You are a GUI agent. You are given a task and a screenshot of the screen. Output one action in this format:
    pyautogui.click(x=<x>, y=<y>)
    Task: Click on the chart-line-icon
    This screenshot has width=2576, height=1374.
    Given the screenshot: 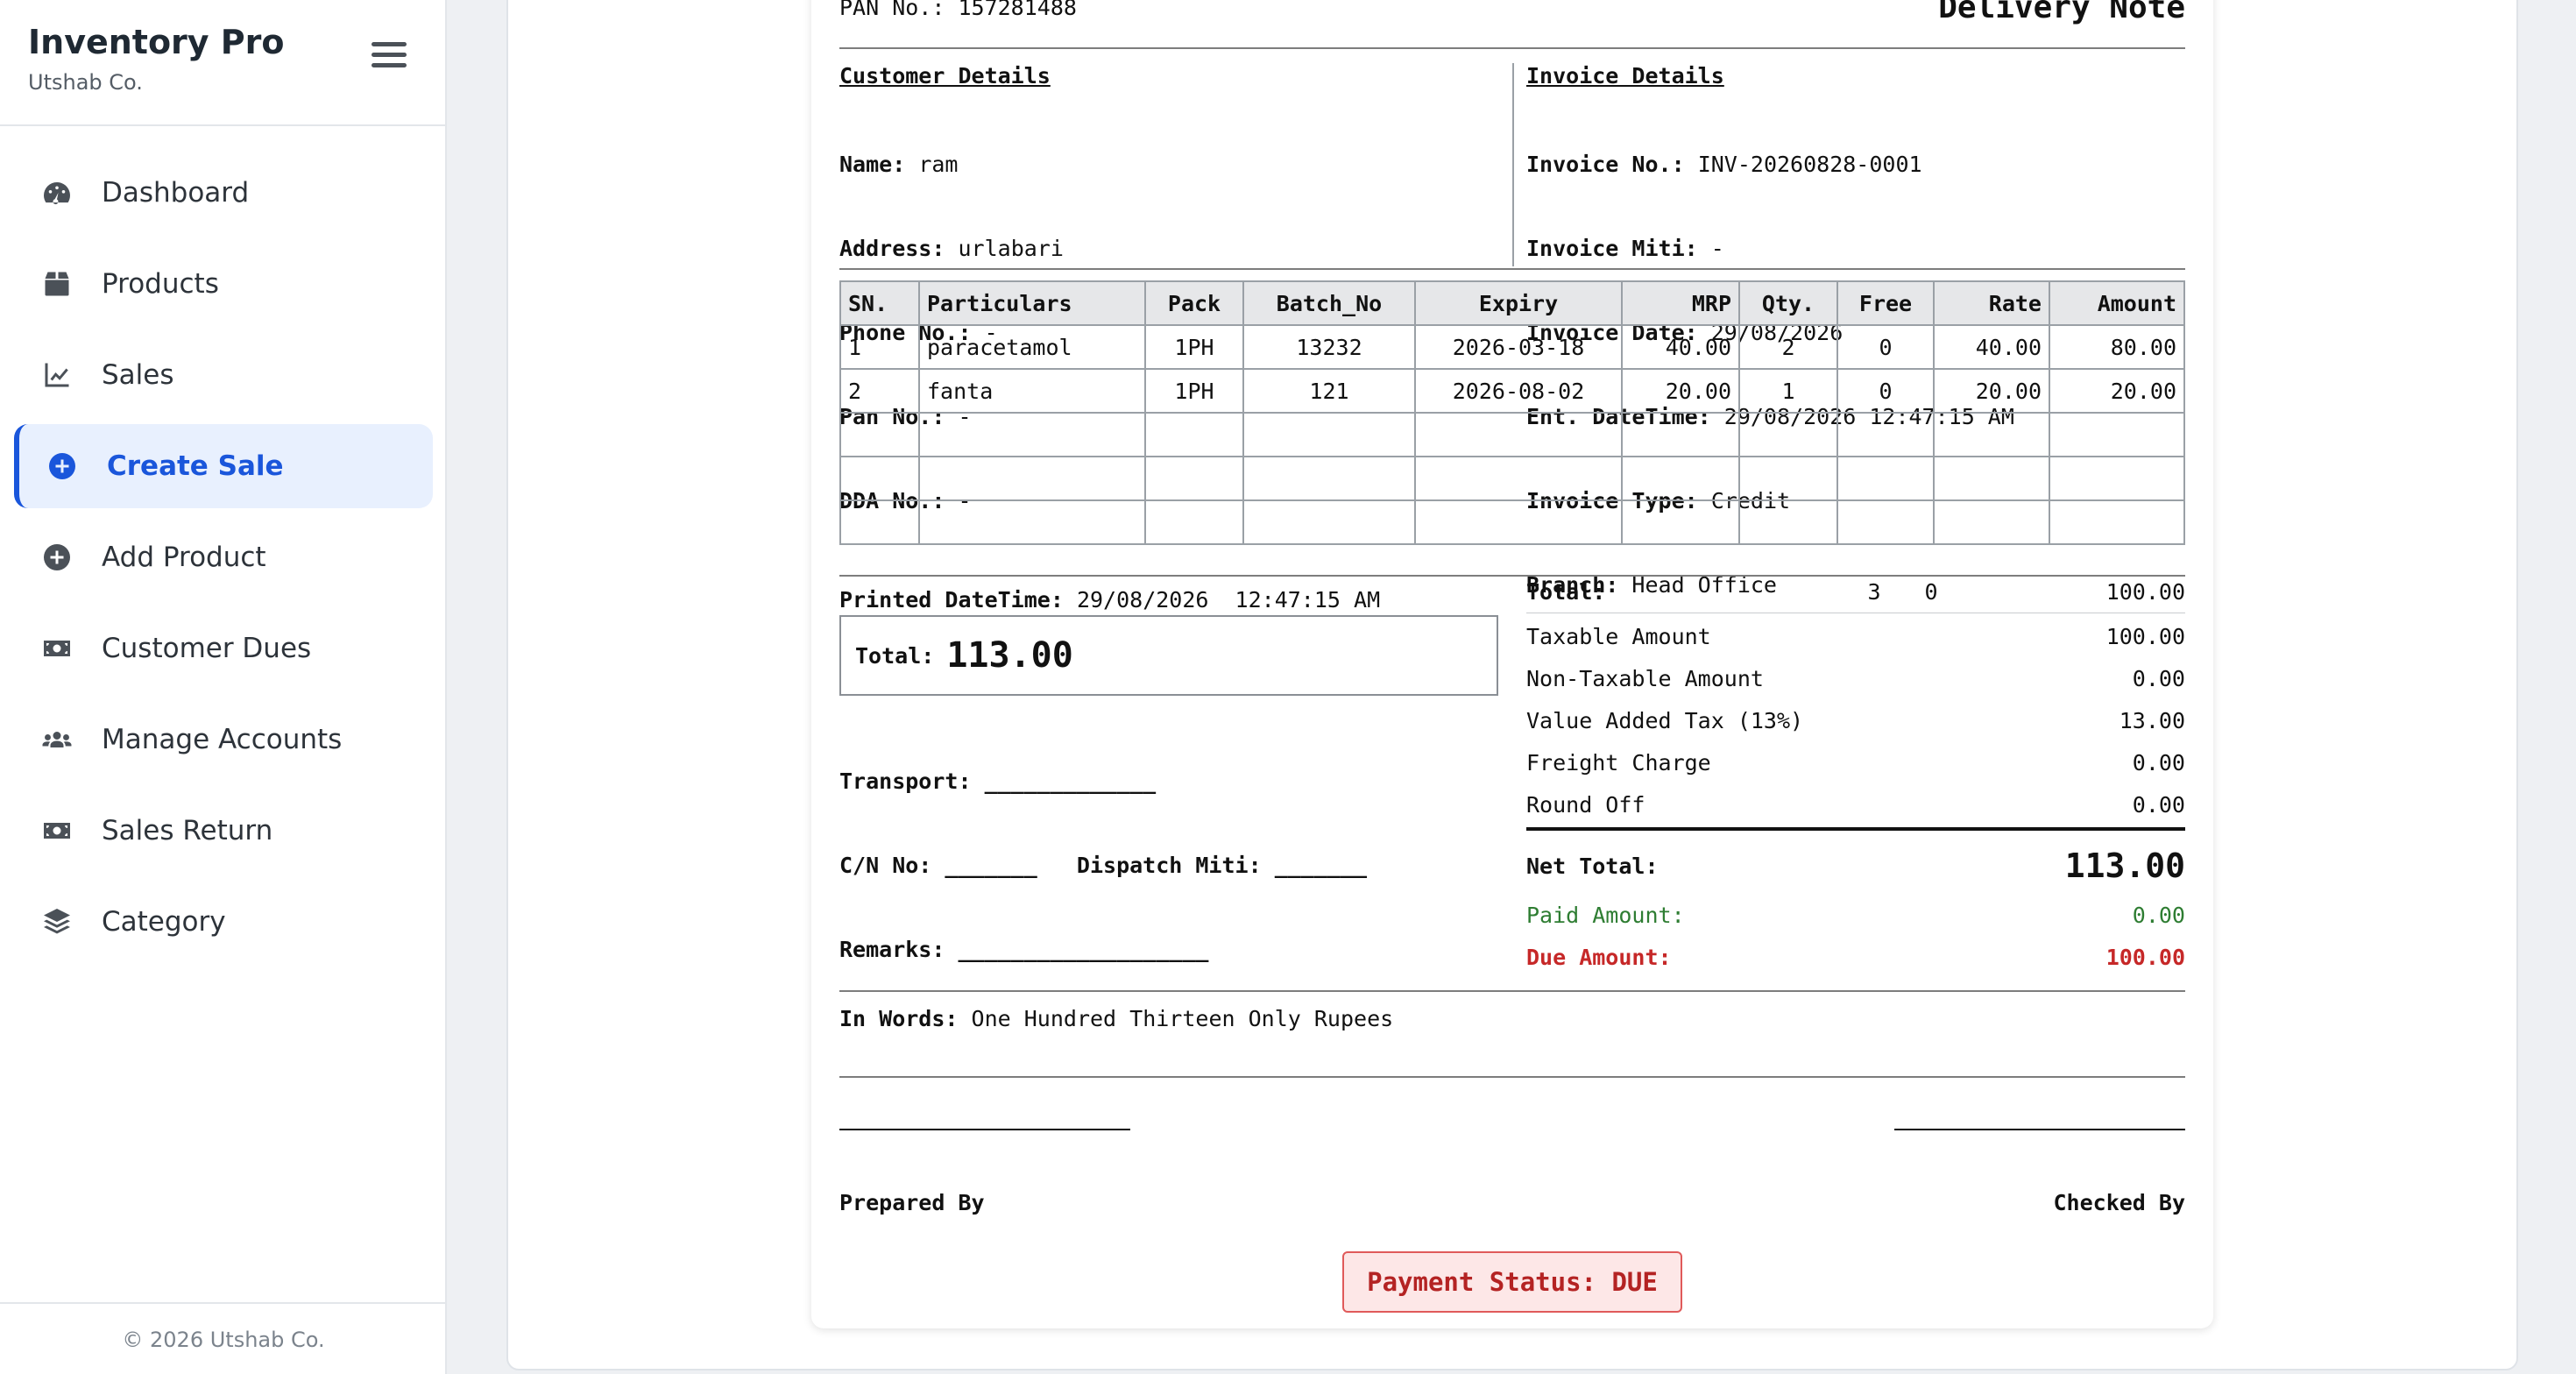 What is the action you would take?
    pyautogui.click(x=57, y=375)
    